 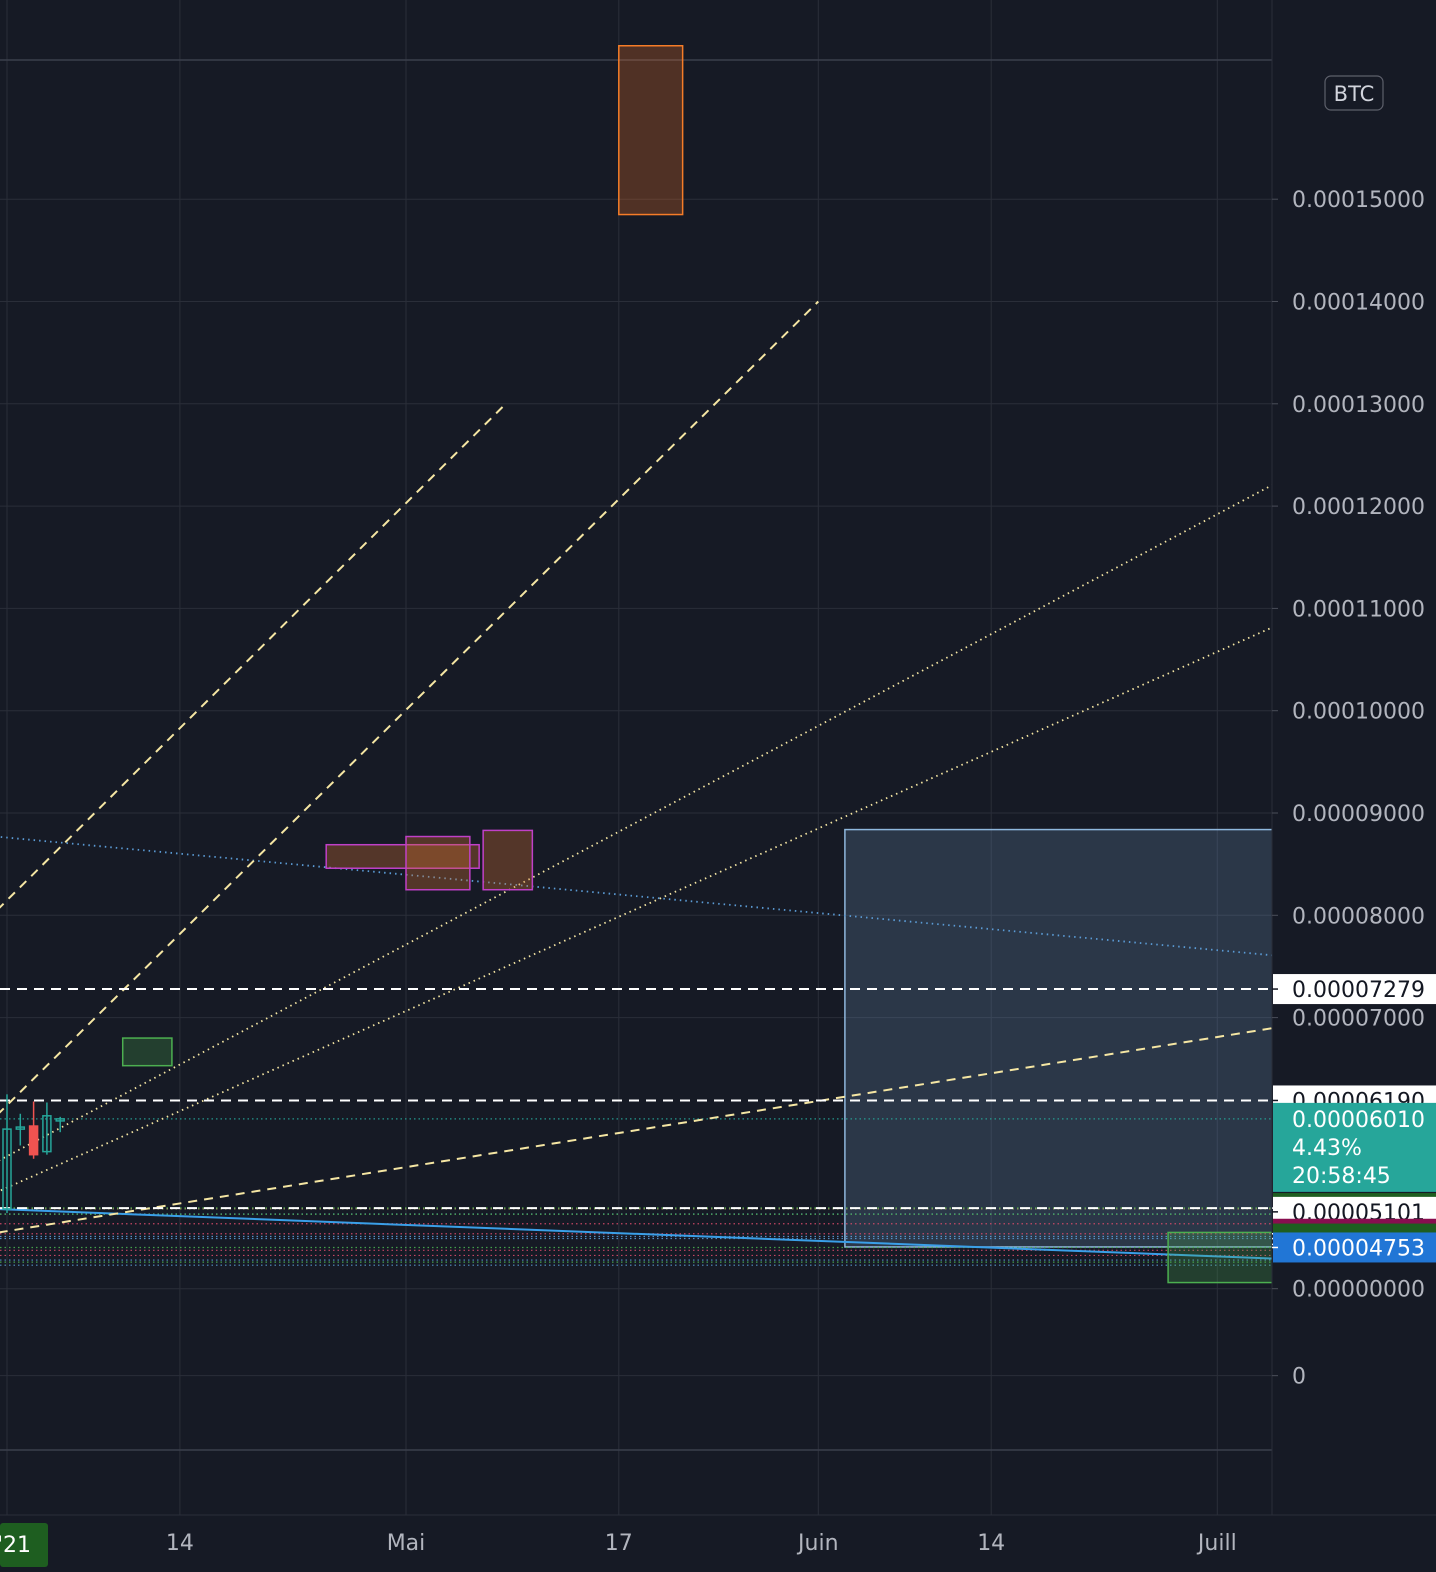 I want to click on price-tick-label: 0.00009000, so click(x=1358, y=814).